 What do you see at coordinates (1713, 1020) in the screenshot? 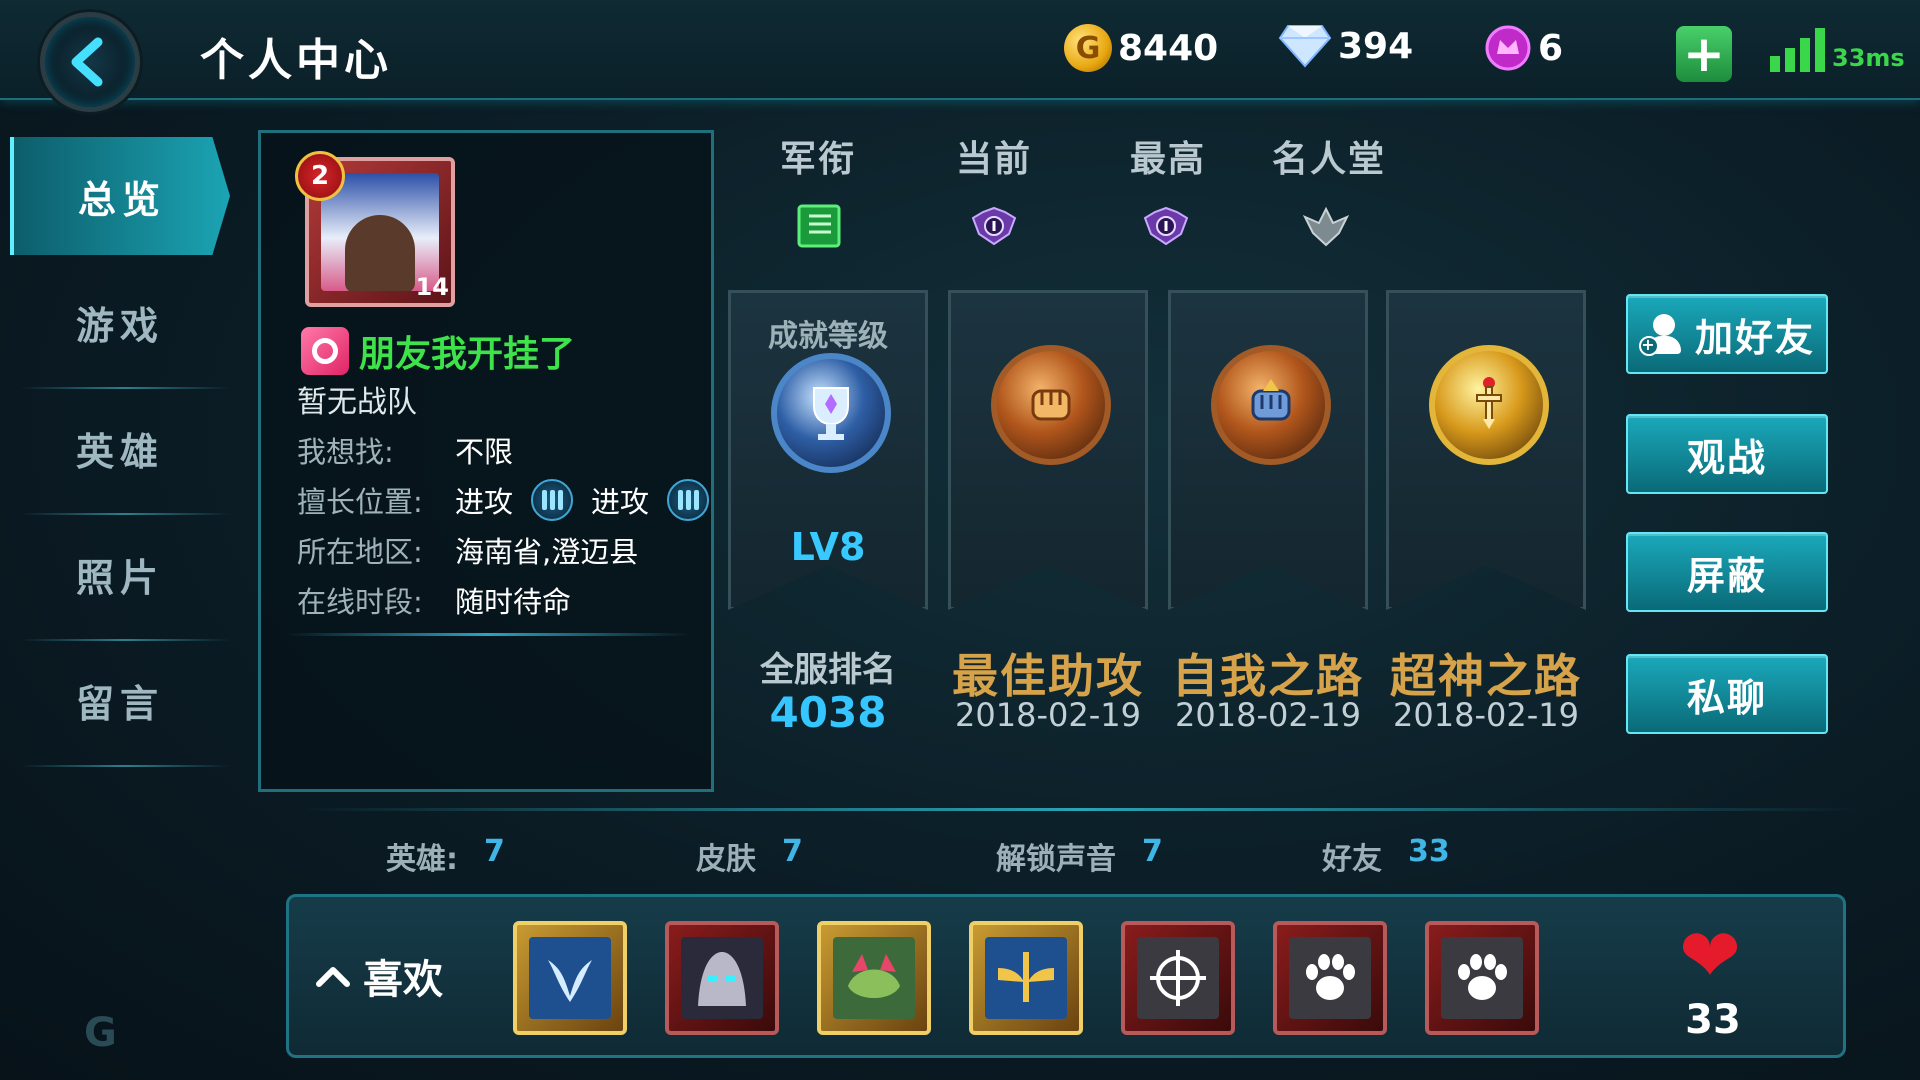
I see `like-count: 33` at bounding box center [1713, 1020].